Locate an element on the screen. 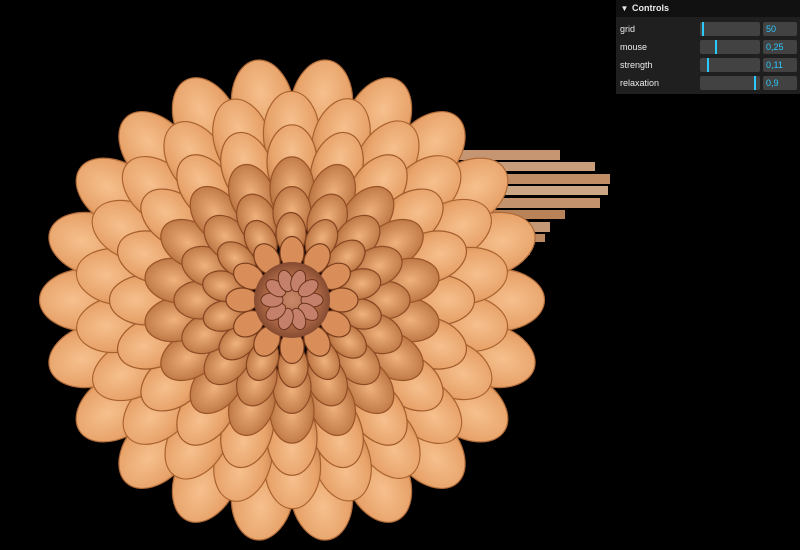 The image size is (800, 550). control-label-grid: grid is located at coordinates (628, 29).